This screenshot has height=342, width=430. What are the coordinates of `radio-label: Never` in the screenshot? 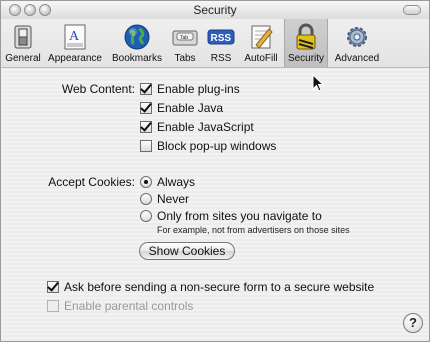 It's located at (173, 199).